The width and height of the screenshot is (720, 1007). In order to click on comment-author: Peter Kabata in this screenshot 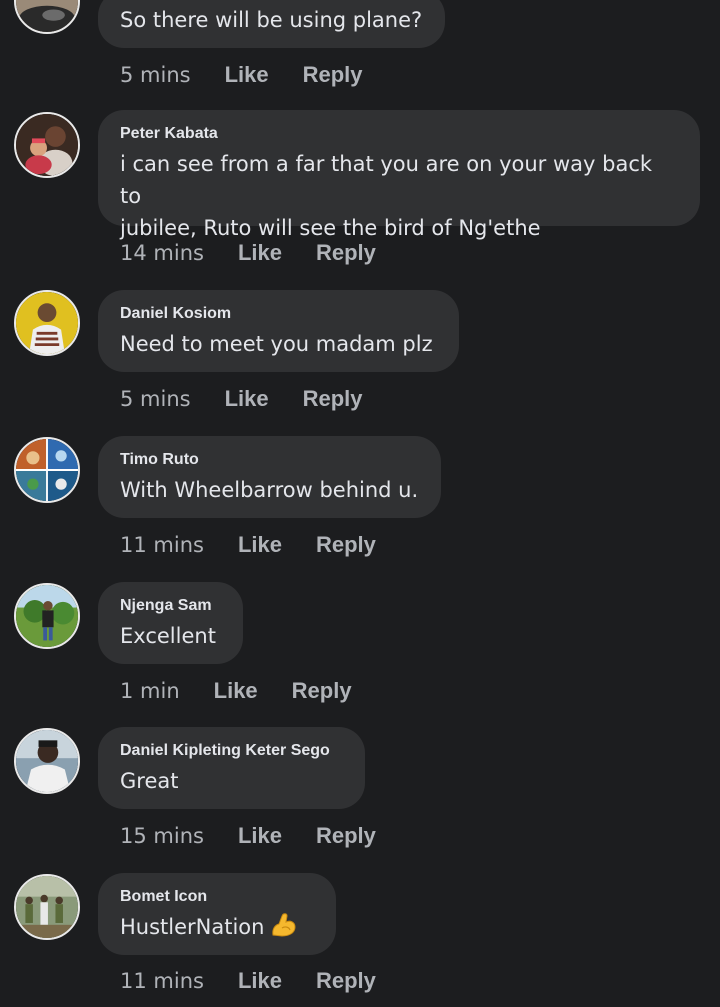, I will do `click(399, 134)`.